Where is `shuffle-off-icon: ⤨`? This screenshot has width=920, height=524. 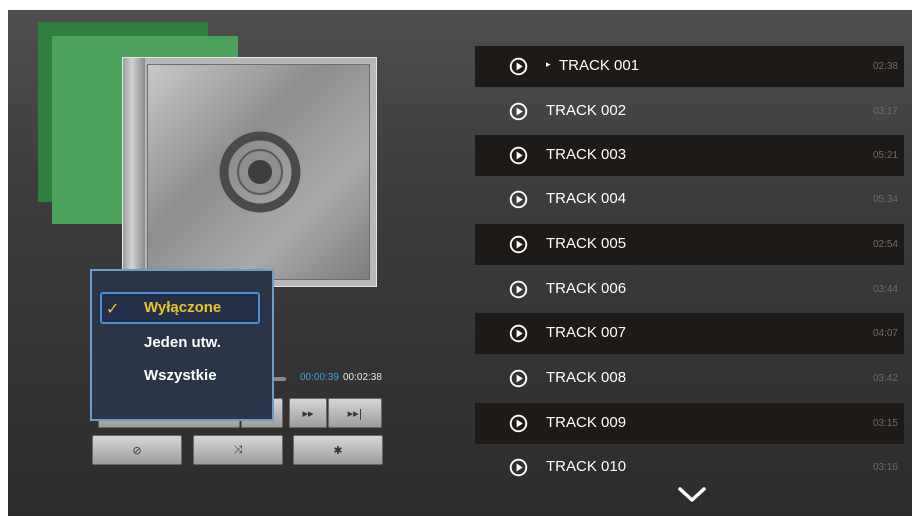 shuffle-off-icon: ⤨ is located at coordinates (238, 449).